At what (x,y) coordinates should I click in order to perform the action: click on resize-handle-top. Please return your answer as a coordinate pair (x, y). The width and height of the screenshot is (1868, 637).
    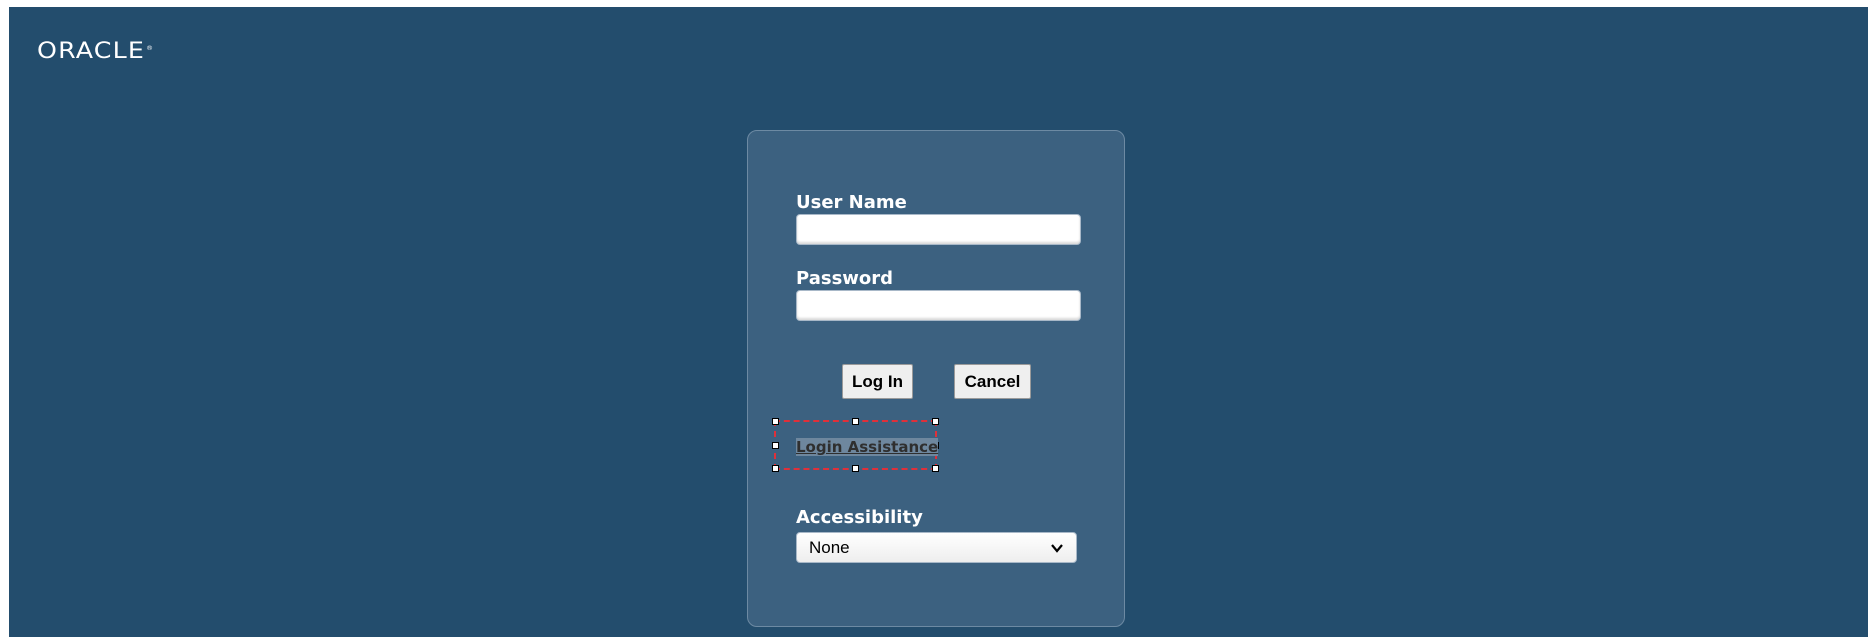
    Looking at the image, I should click on (855, 421).